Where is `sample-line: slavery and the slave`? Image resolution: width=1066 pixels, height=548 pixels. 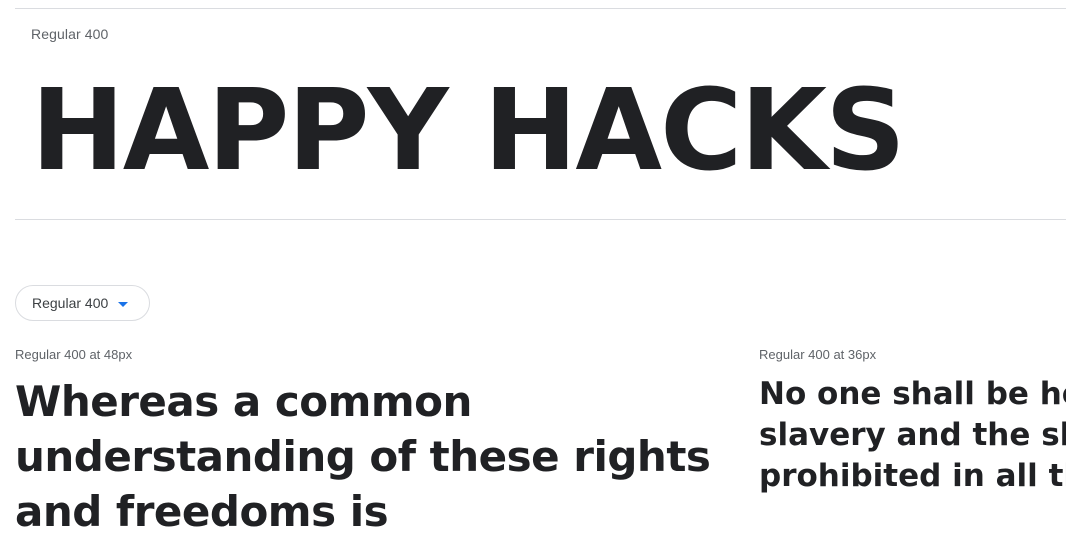
sample-line: slavery and the slave is located at coordinates (912, 435).